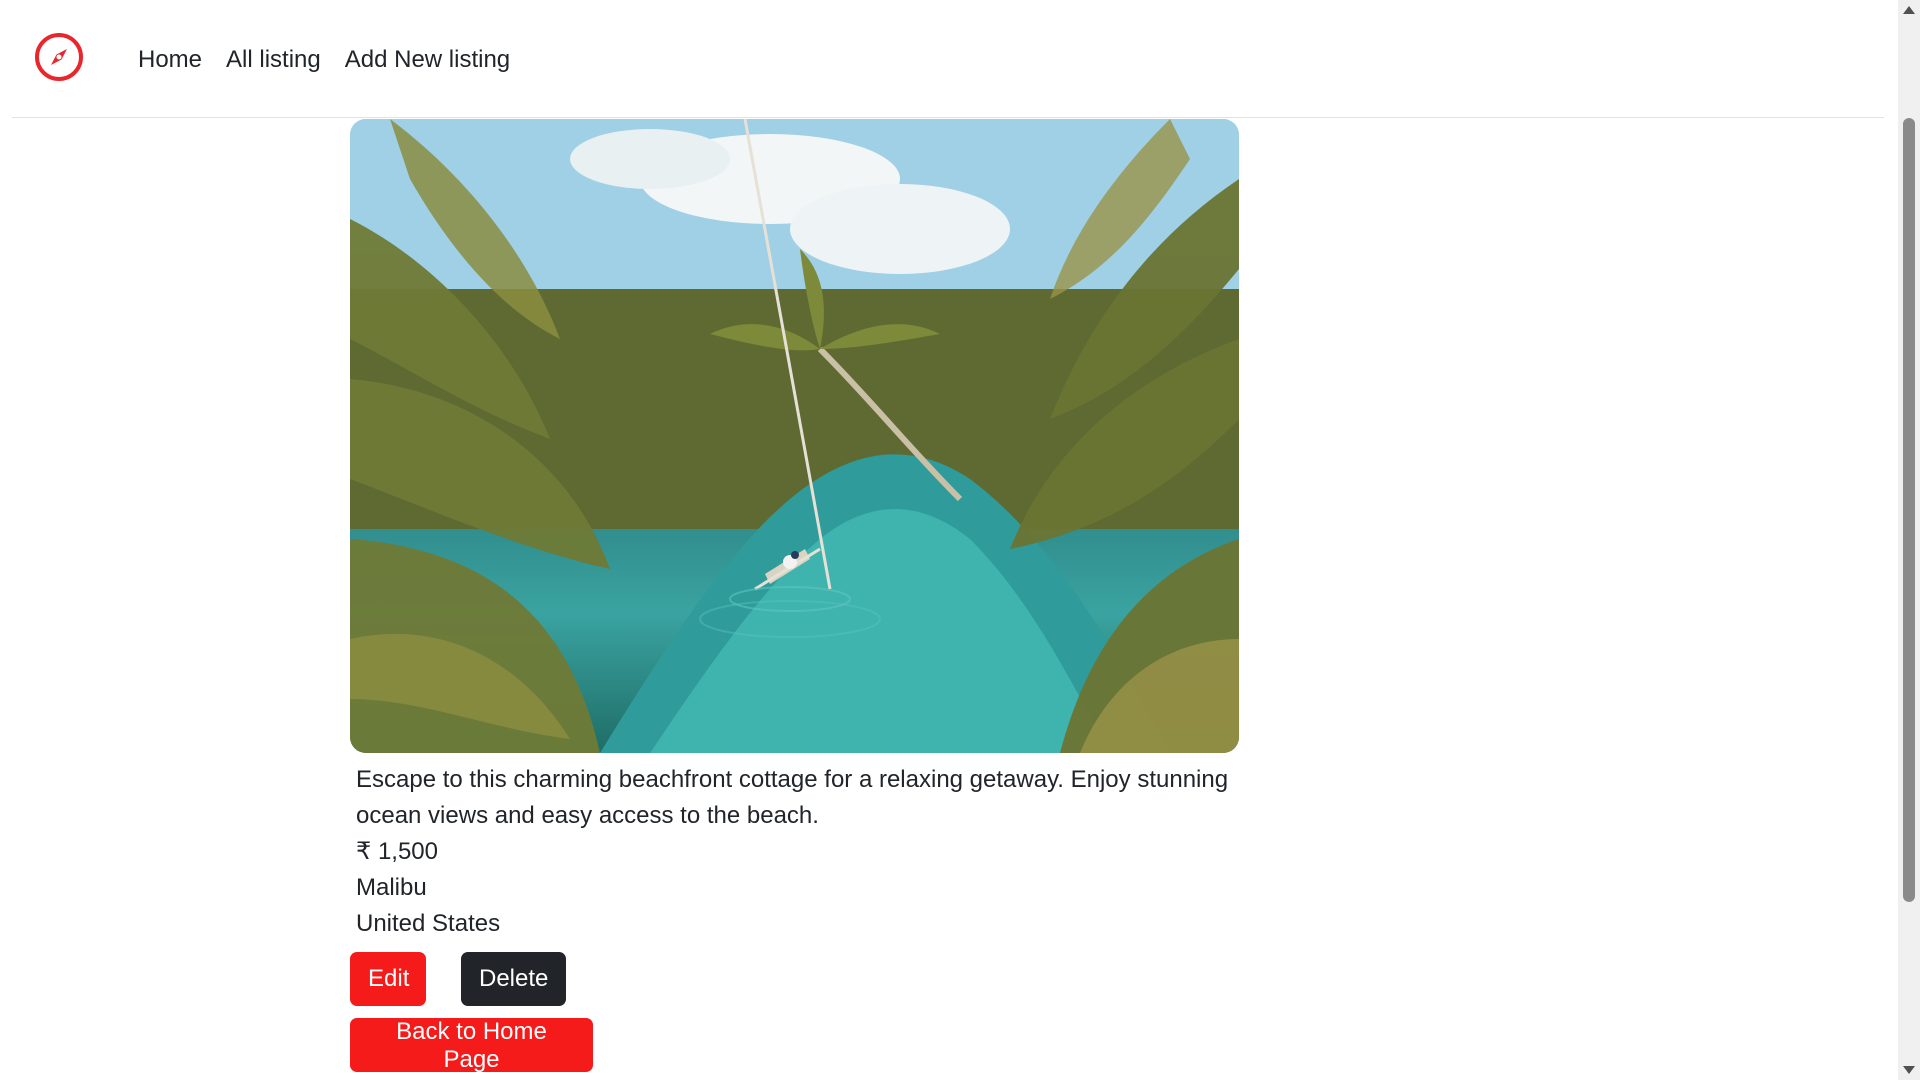 This screenshot has height=1080, width=1920. What do you see at coordinates (428, 923) in the screenshot?
I see `listing-country: United States` at bounding box center [428, 923].